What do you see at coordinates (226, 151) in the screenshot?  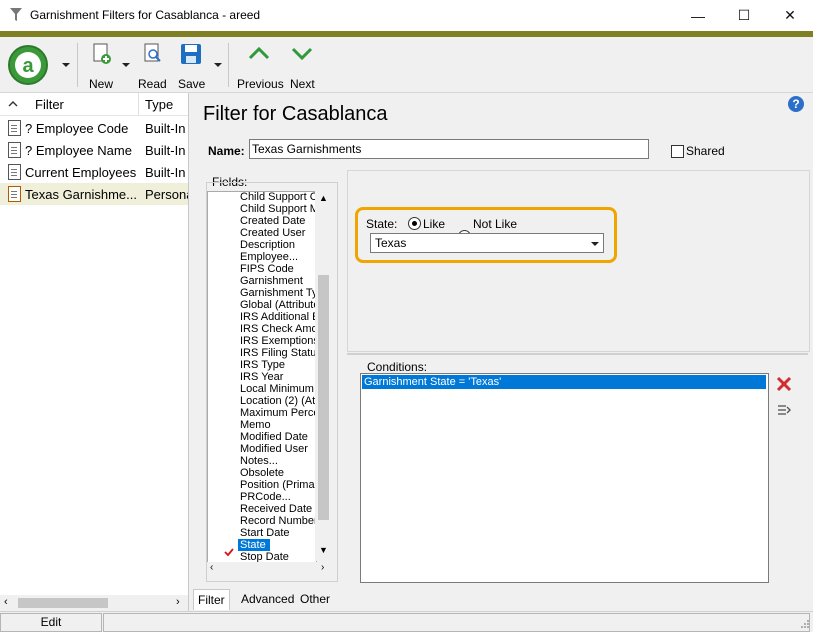 I see `name-label: Name:` at bounding box center [226, 151].